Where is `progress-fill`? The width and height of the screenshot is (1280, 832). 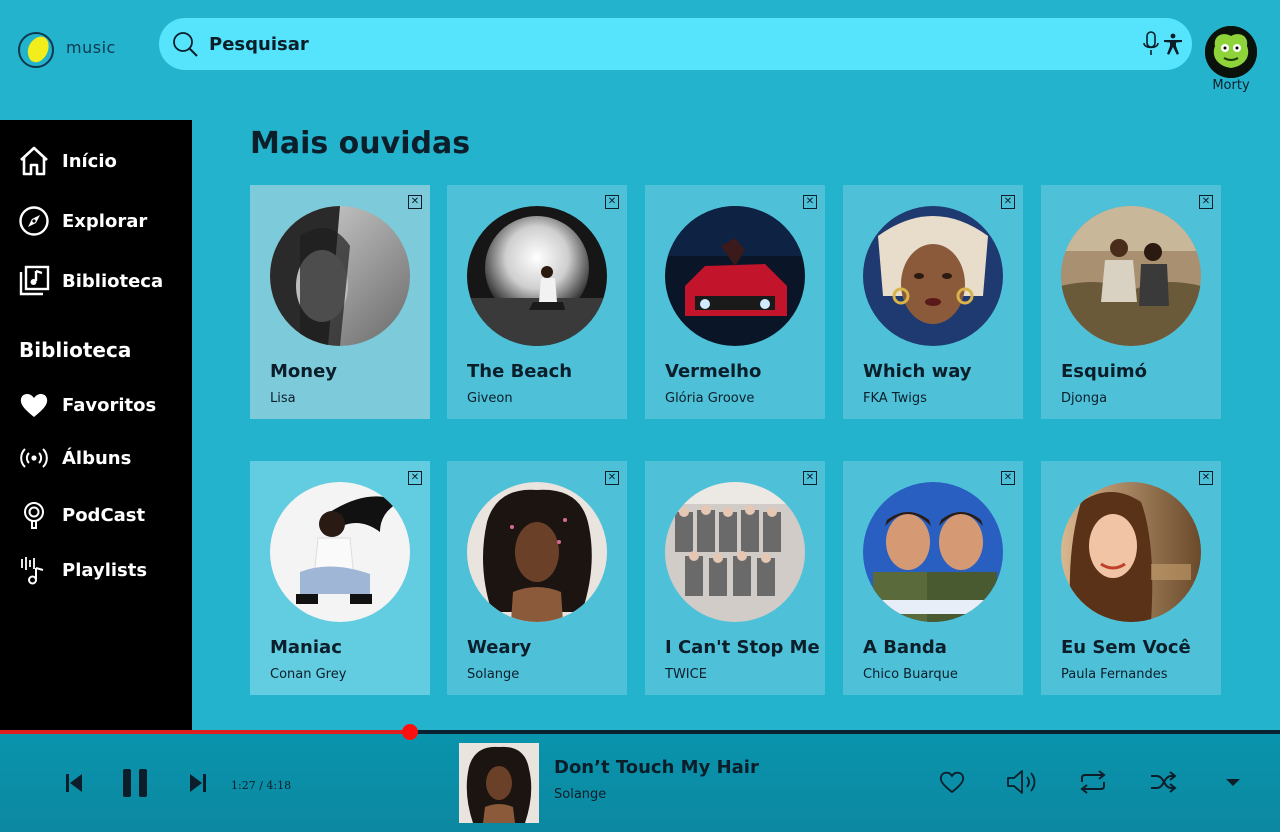
progress-fill is located at coordinates (205, 732).